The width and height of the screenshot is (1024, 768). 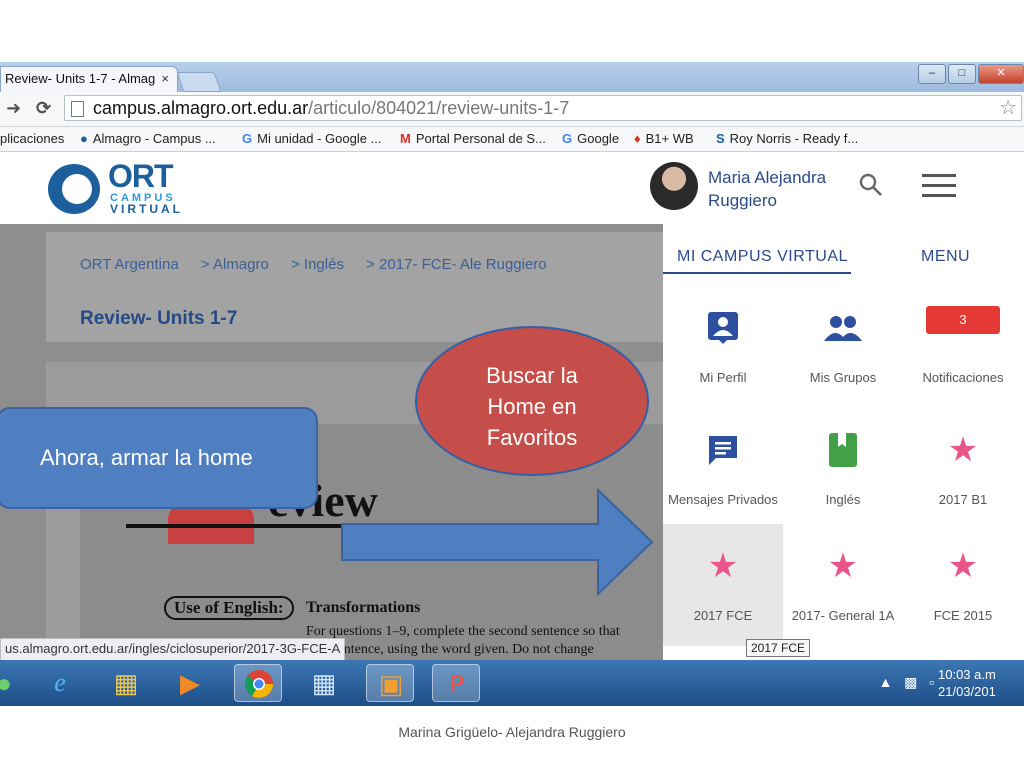 What do you see at coordinates (201, 108) in the screenshot?
I see `url-host: campus.almagro.ort.edu.ar` at bounding box center [201, 108].